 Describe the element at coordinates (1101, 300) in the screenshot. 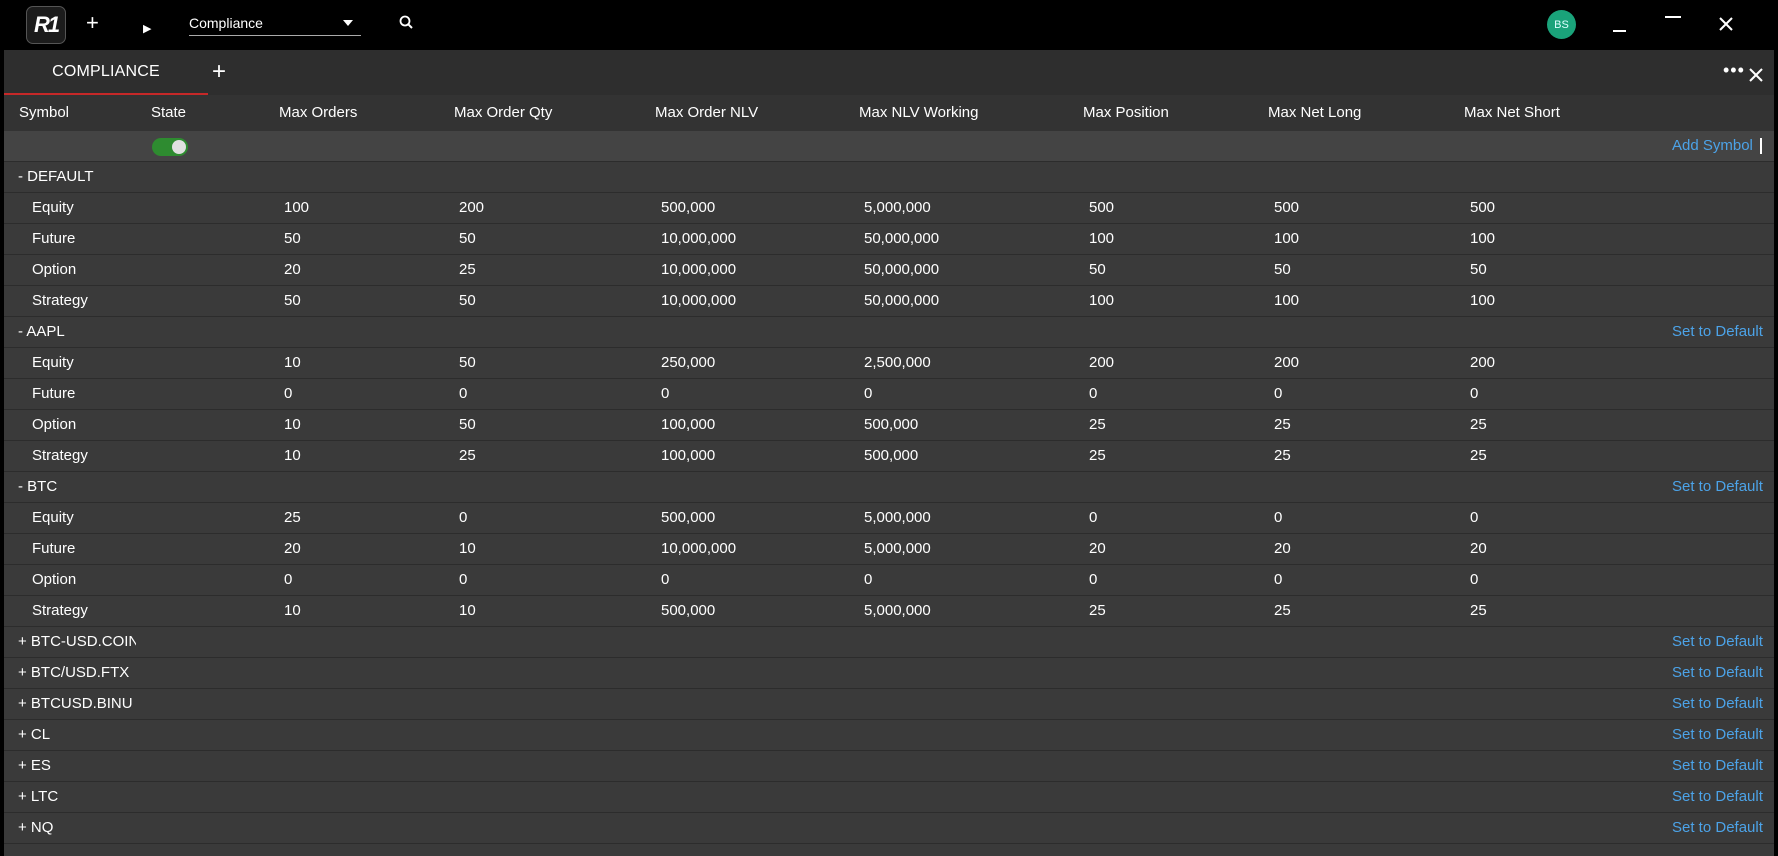

I see `cell-max-position: 100` at that location.